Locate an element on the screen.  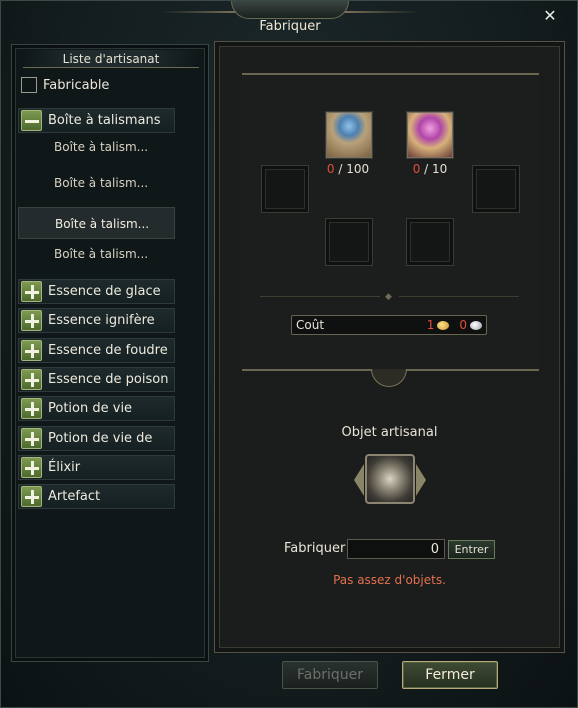
warning-message: Pas assez d'objets. is located at coordinates (389, 580).